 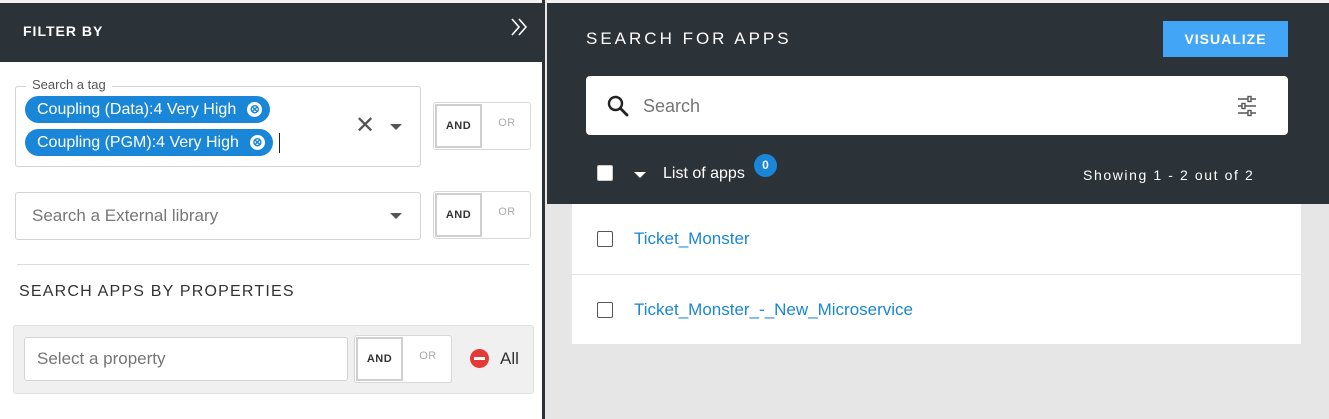 I want to click on list-item: Ticket_Monster_-_New_Microservice, so click(x=936, y=308).